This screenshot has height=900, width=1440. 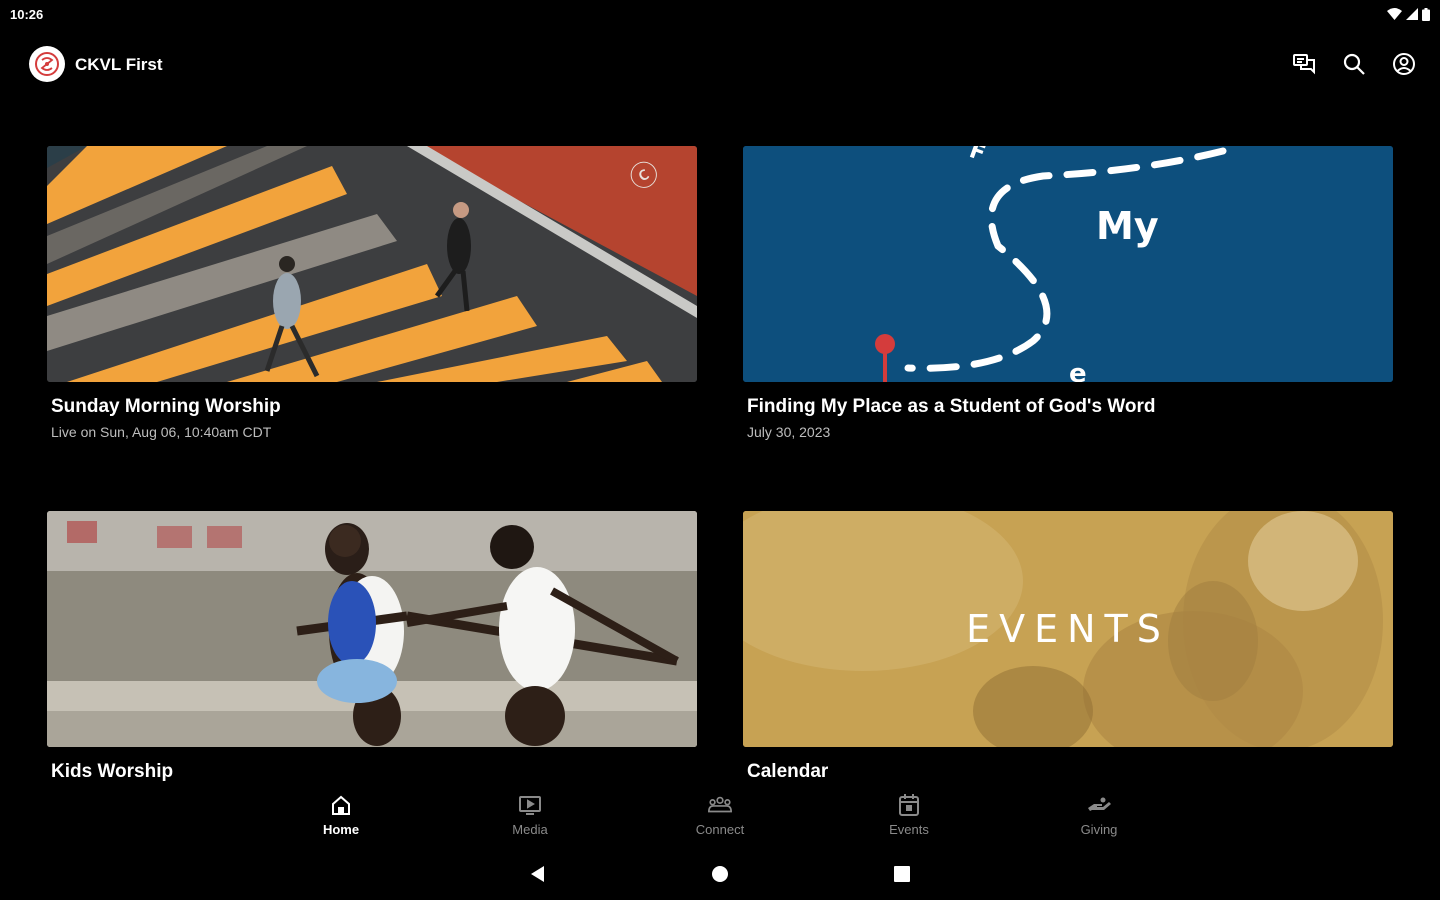 I want to click on nav-item-media: Media, so click(x=530, y=814).